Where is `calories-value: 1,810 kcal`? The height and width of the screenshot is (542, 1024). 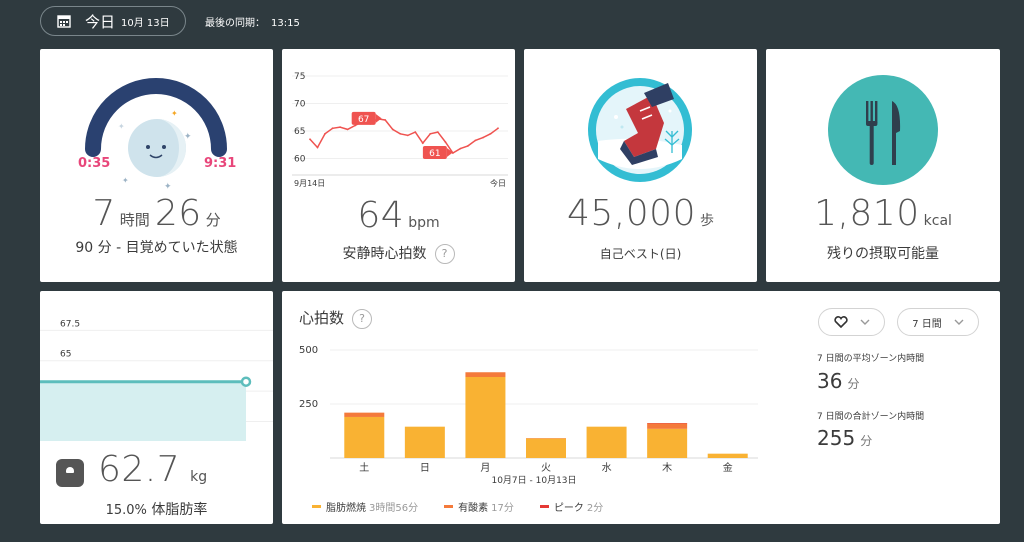
calories-value: 1,810 kcal is located at coordinates (883, 213).